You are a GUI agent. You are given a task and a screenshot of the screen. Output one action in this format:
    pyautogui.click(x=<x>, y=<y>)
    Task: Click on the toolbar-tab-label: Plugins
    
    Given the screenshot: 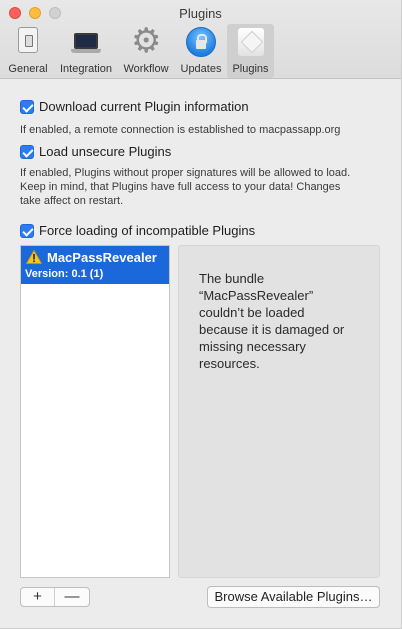 What is the action you would take?
    pyautogui.click(x=250, y=69)
    